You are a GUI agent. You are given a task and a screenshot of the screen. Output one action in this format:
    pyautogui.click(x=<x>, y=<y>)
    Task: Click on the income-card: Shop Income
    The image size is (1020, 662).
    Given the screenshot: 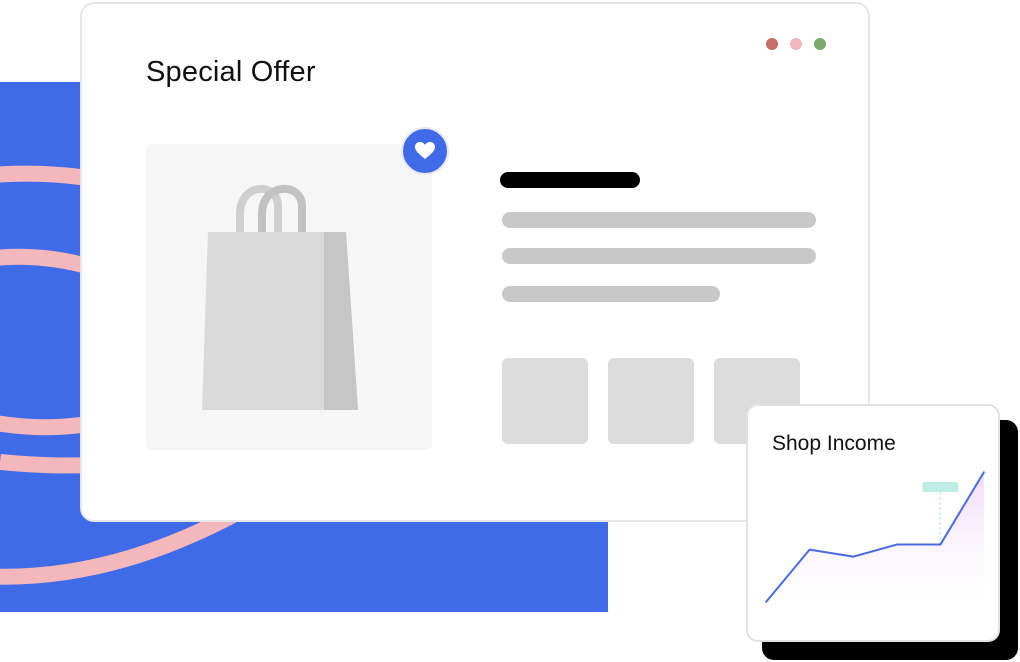 What is the action you would take?
    pyautogui.click(x=873, y=523)
    